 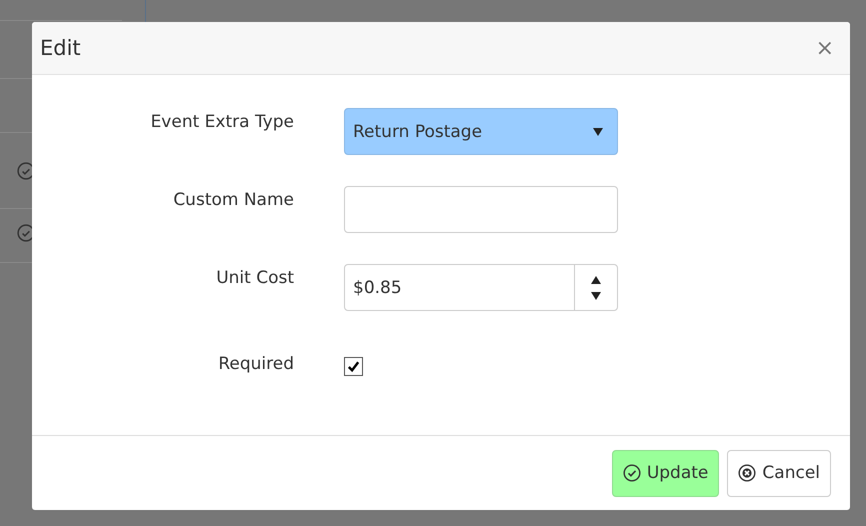 I want to click on required-checkbox, so click(x=353, y=366).